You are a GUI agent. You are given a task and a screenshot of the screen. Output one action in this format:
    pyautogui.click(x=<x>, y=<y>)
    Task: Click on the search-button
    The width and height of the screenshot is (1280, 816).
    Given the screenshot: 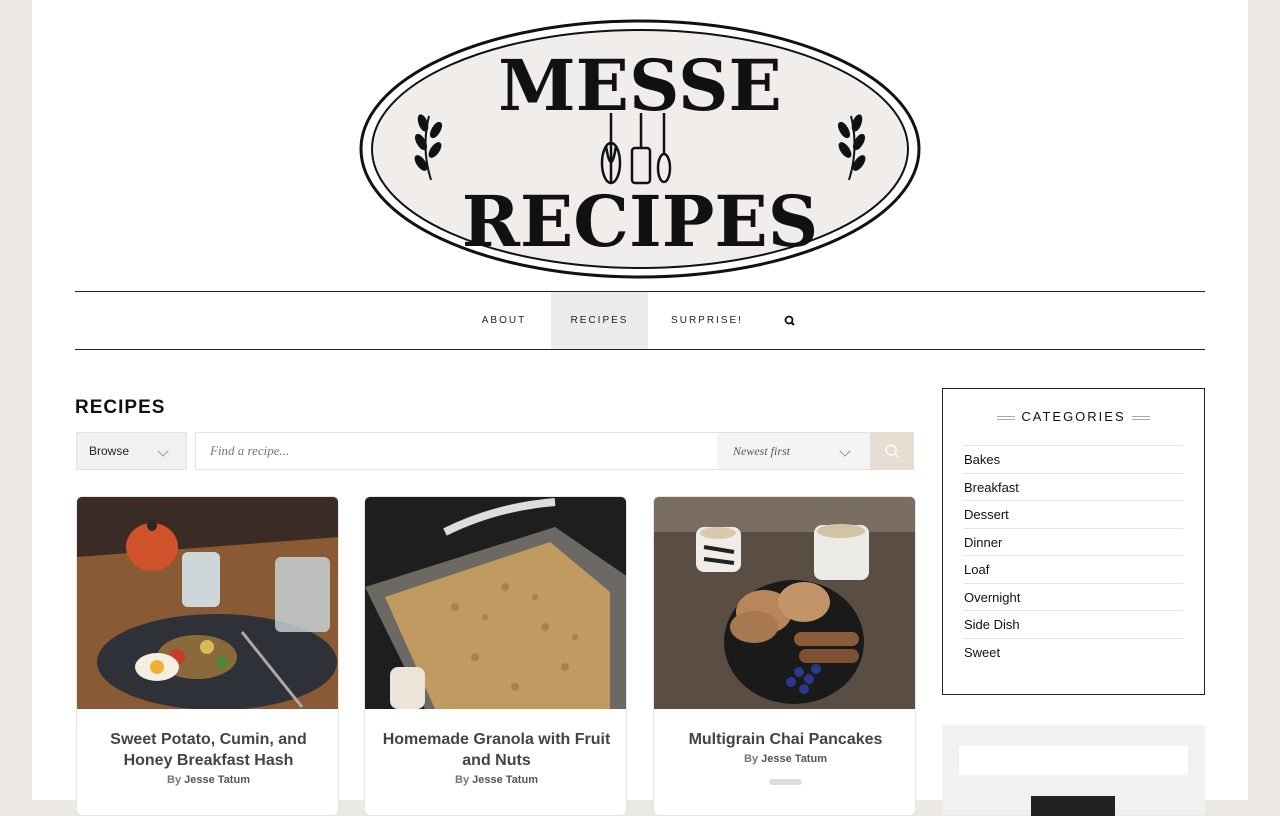 What is the action you would take?
    pyautogui.click(x=892, y=451)
    